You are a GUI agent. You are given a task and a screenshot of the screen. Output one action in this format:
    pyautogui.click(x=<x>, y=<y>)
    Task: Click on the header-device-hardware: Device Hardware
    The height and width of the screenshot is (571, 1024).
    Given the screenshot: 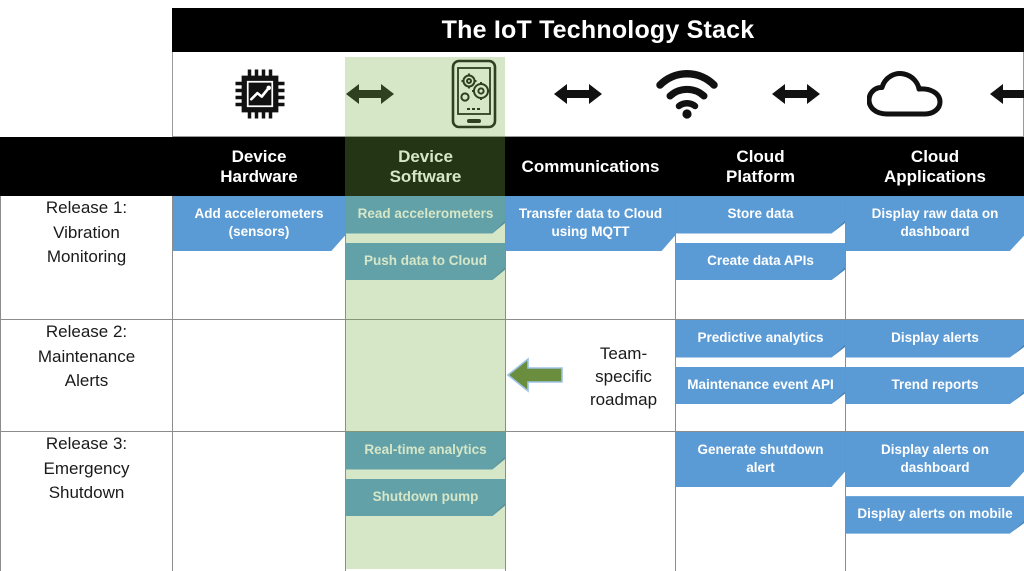 What is the action you would take?
    pyautogui.click(x=259, y=166)
    